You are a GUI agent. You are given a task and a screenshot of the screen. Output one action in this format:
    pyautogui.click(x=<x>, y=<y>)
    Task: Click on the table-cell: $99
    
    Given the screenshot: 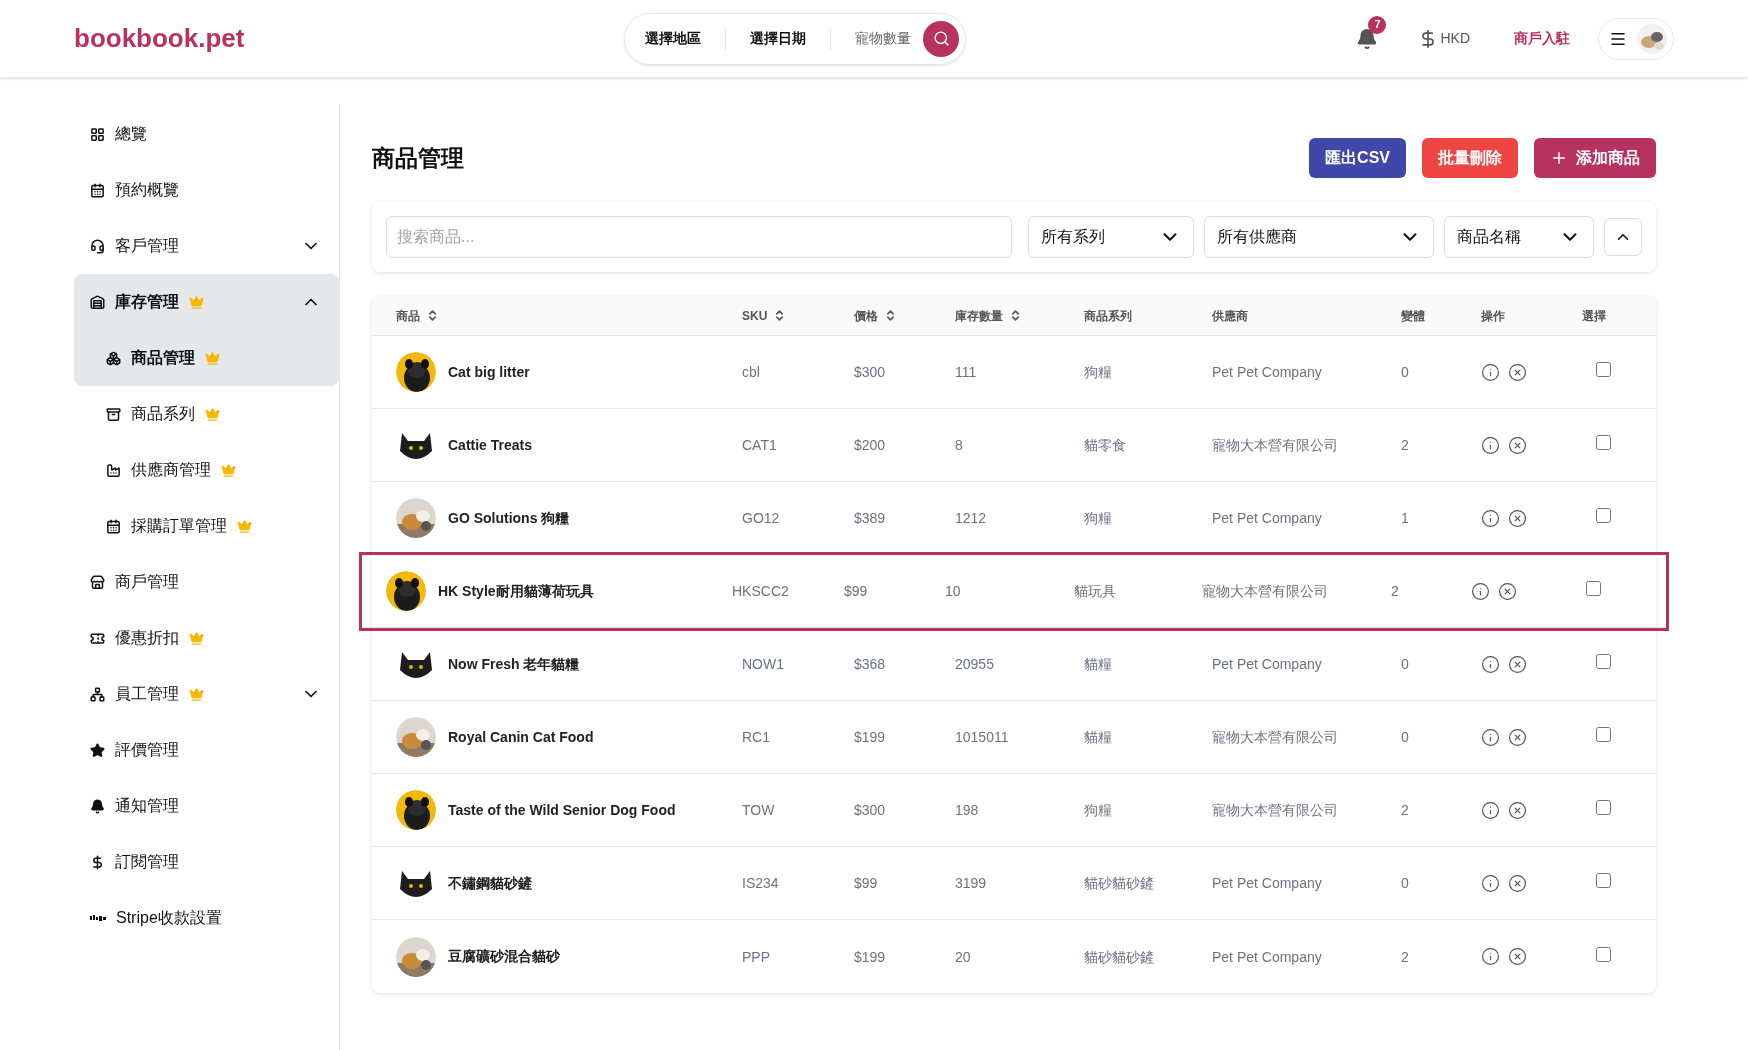 What is the action you would take?
    pyautogui.click(x=866, y=883)
    